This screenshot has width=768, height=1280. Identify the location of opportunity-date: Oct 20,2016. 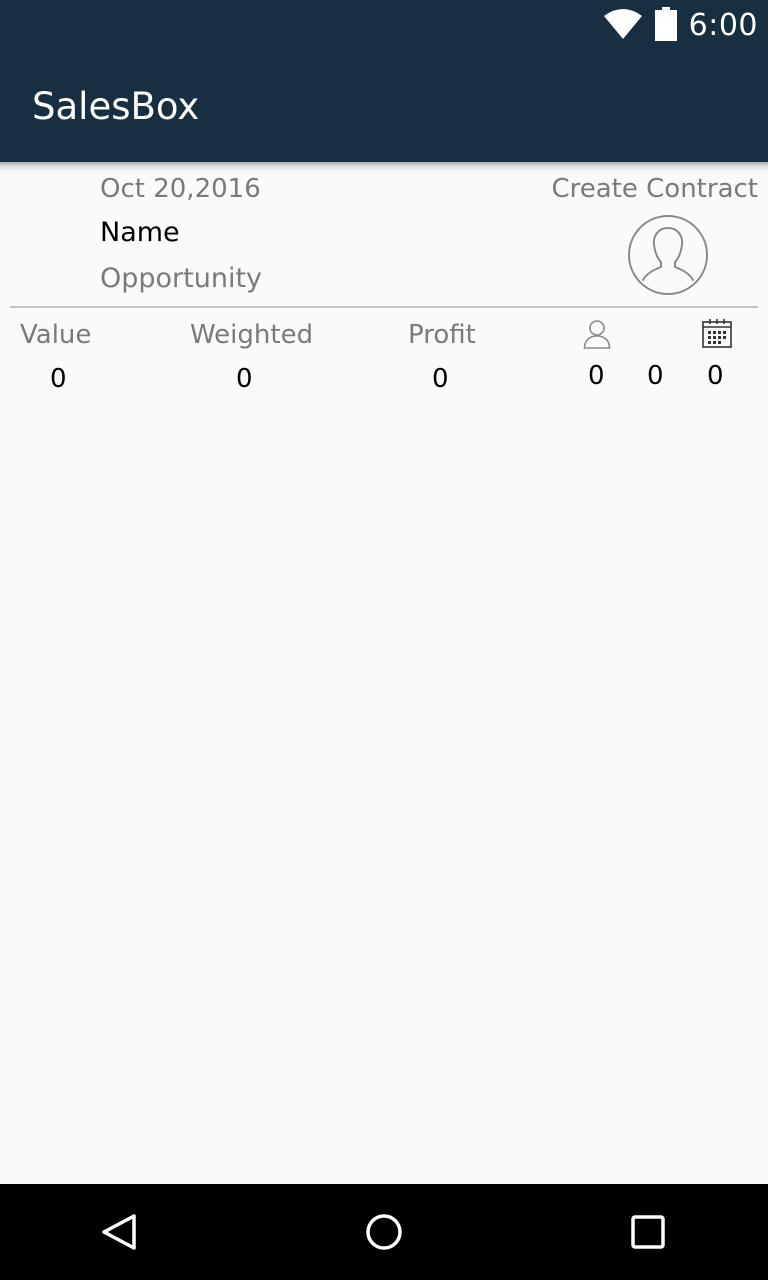
(180, 189).